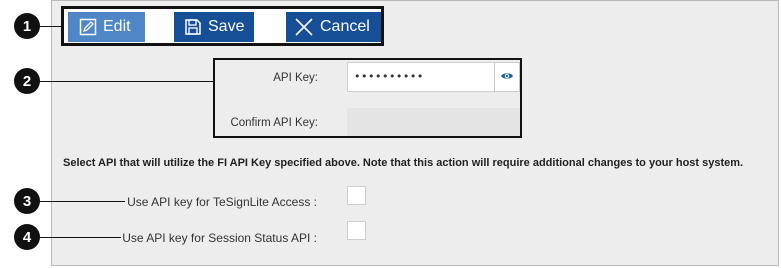 The height and width of the screenshot is (268, 781). What do you see at coordinates (27, 201) in the screenshot?
I see `callout-marker: 3` at bounding box center [27, 201].